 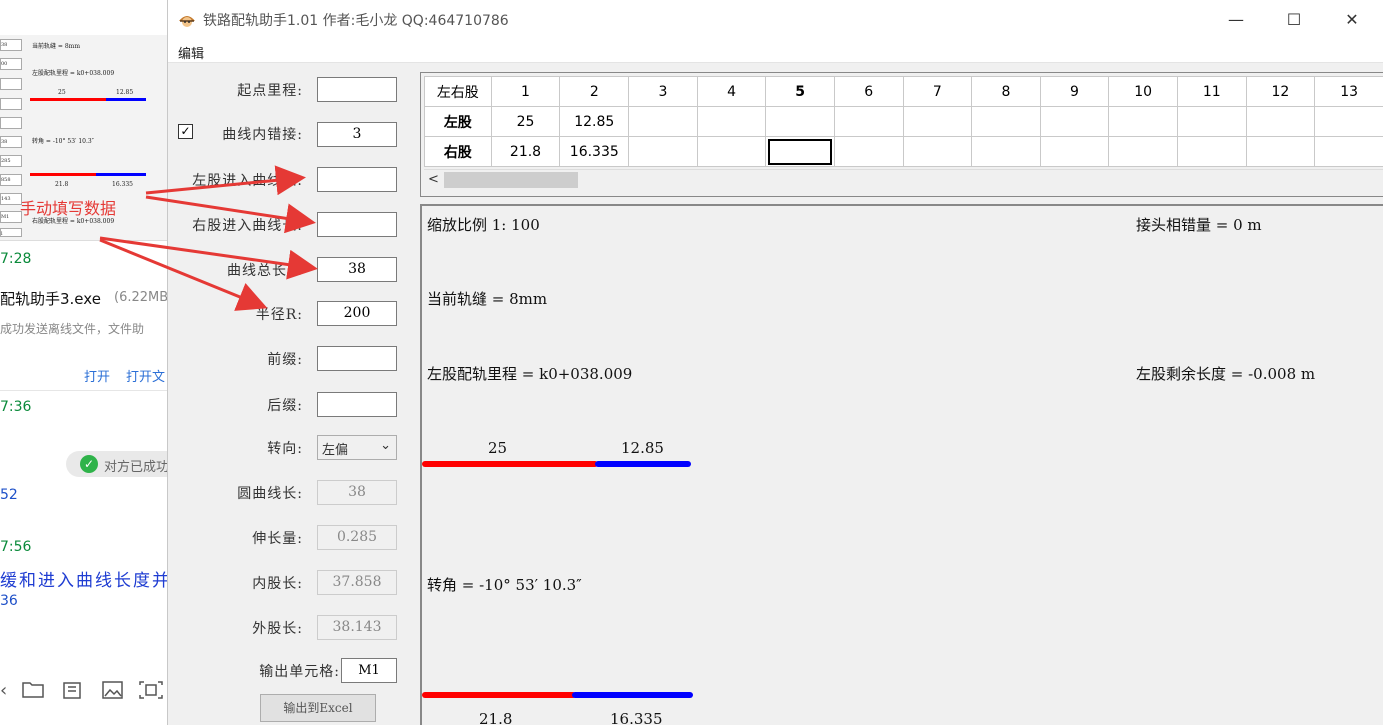 What do you see at coordinates (369, 670) in the screenshot?
I see `output-cell-input: M1` at bounding box center [369, 670].